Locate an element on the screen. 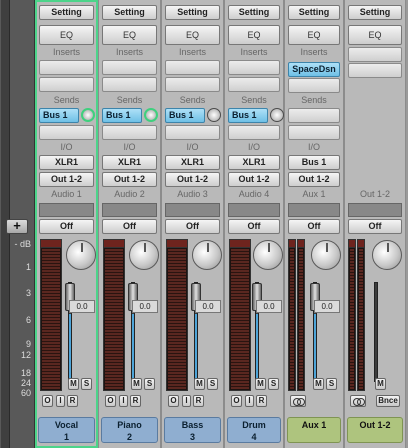  insert-plugin-button: SpaceDsn is located at coordinates (314, 69).